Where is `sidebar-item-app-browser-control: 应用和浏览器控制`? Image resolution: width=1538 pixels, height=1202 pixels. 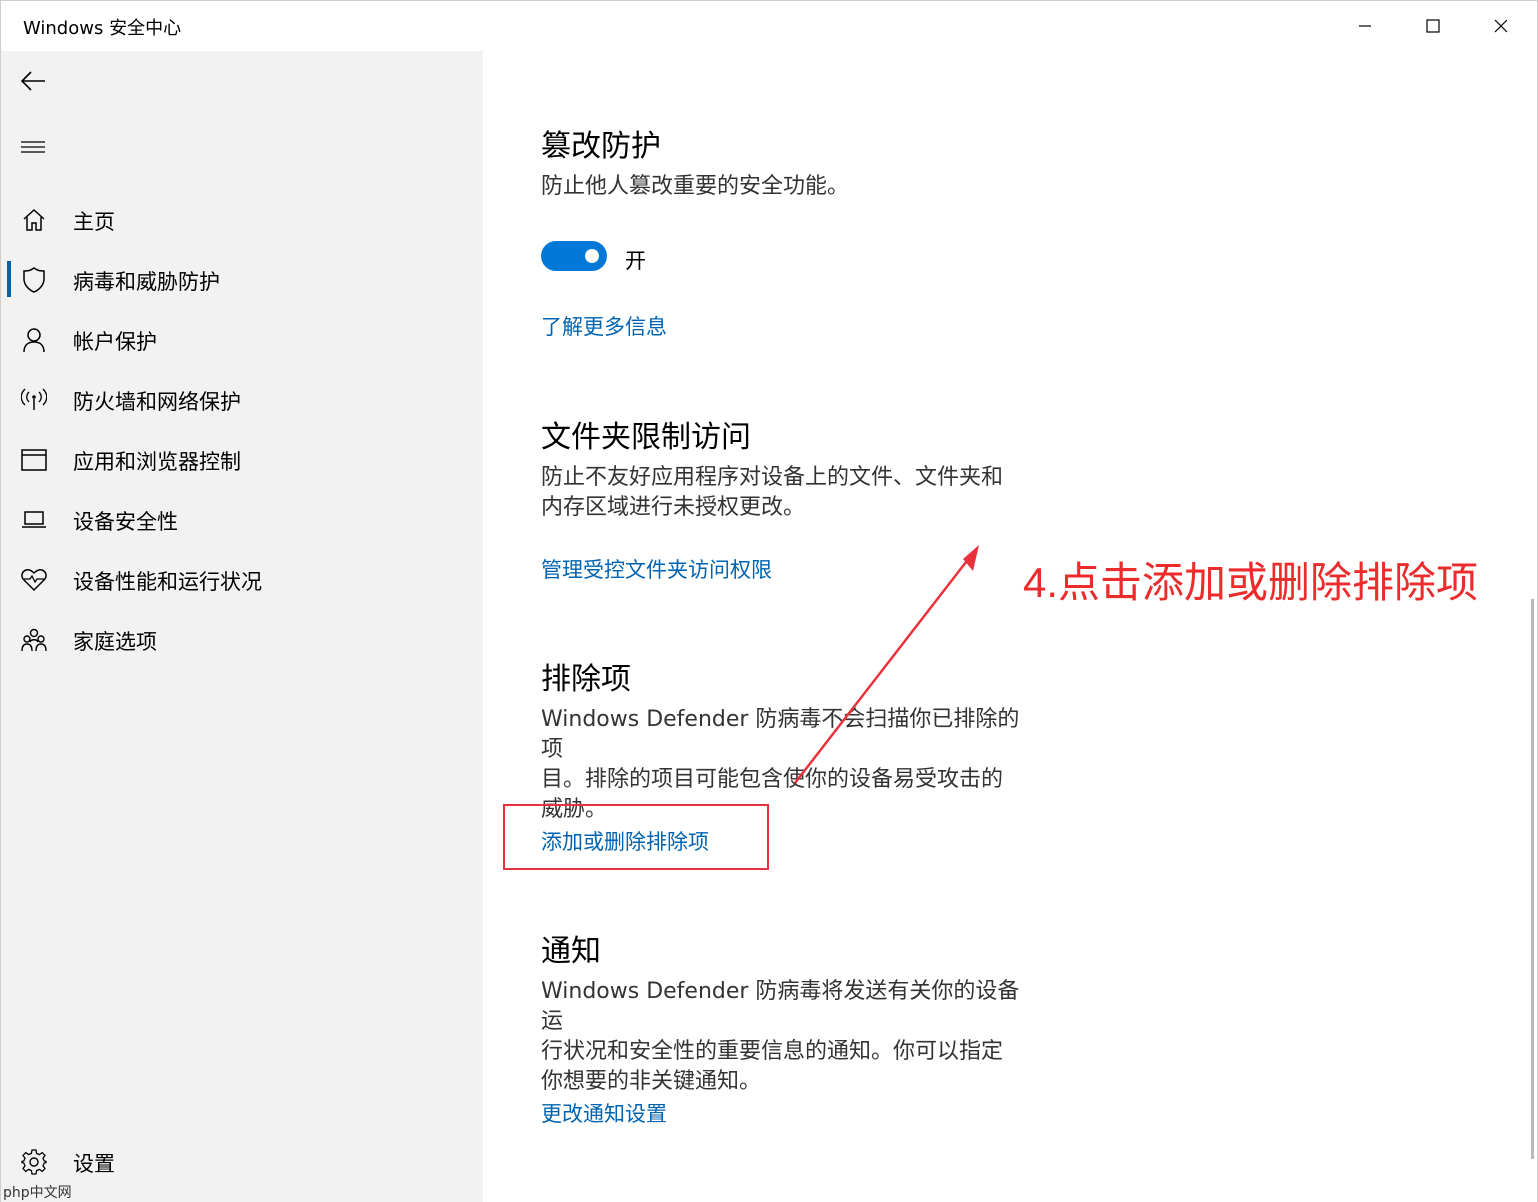 sidebar-item-app-browser-control: 应用和浏览器控制 is located at coordinates (242, 459).